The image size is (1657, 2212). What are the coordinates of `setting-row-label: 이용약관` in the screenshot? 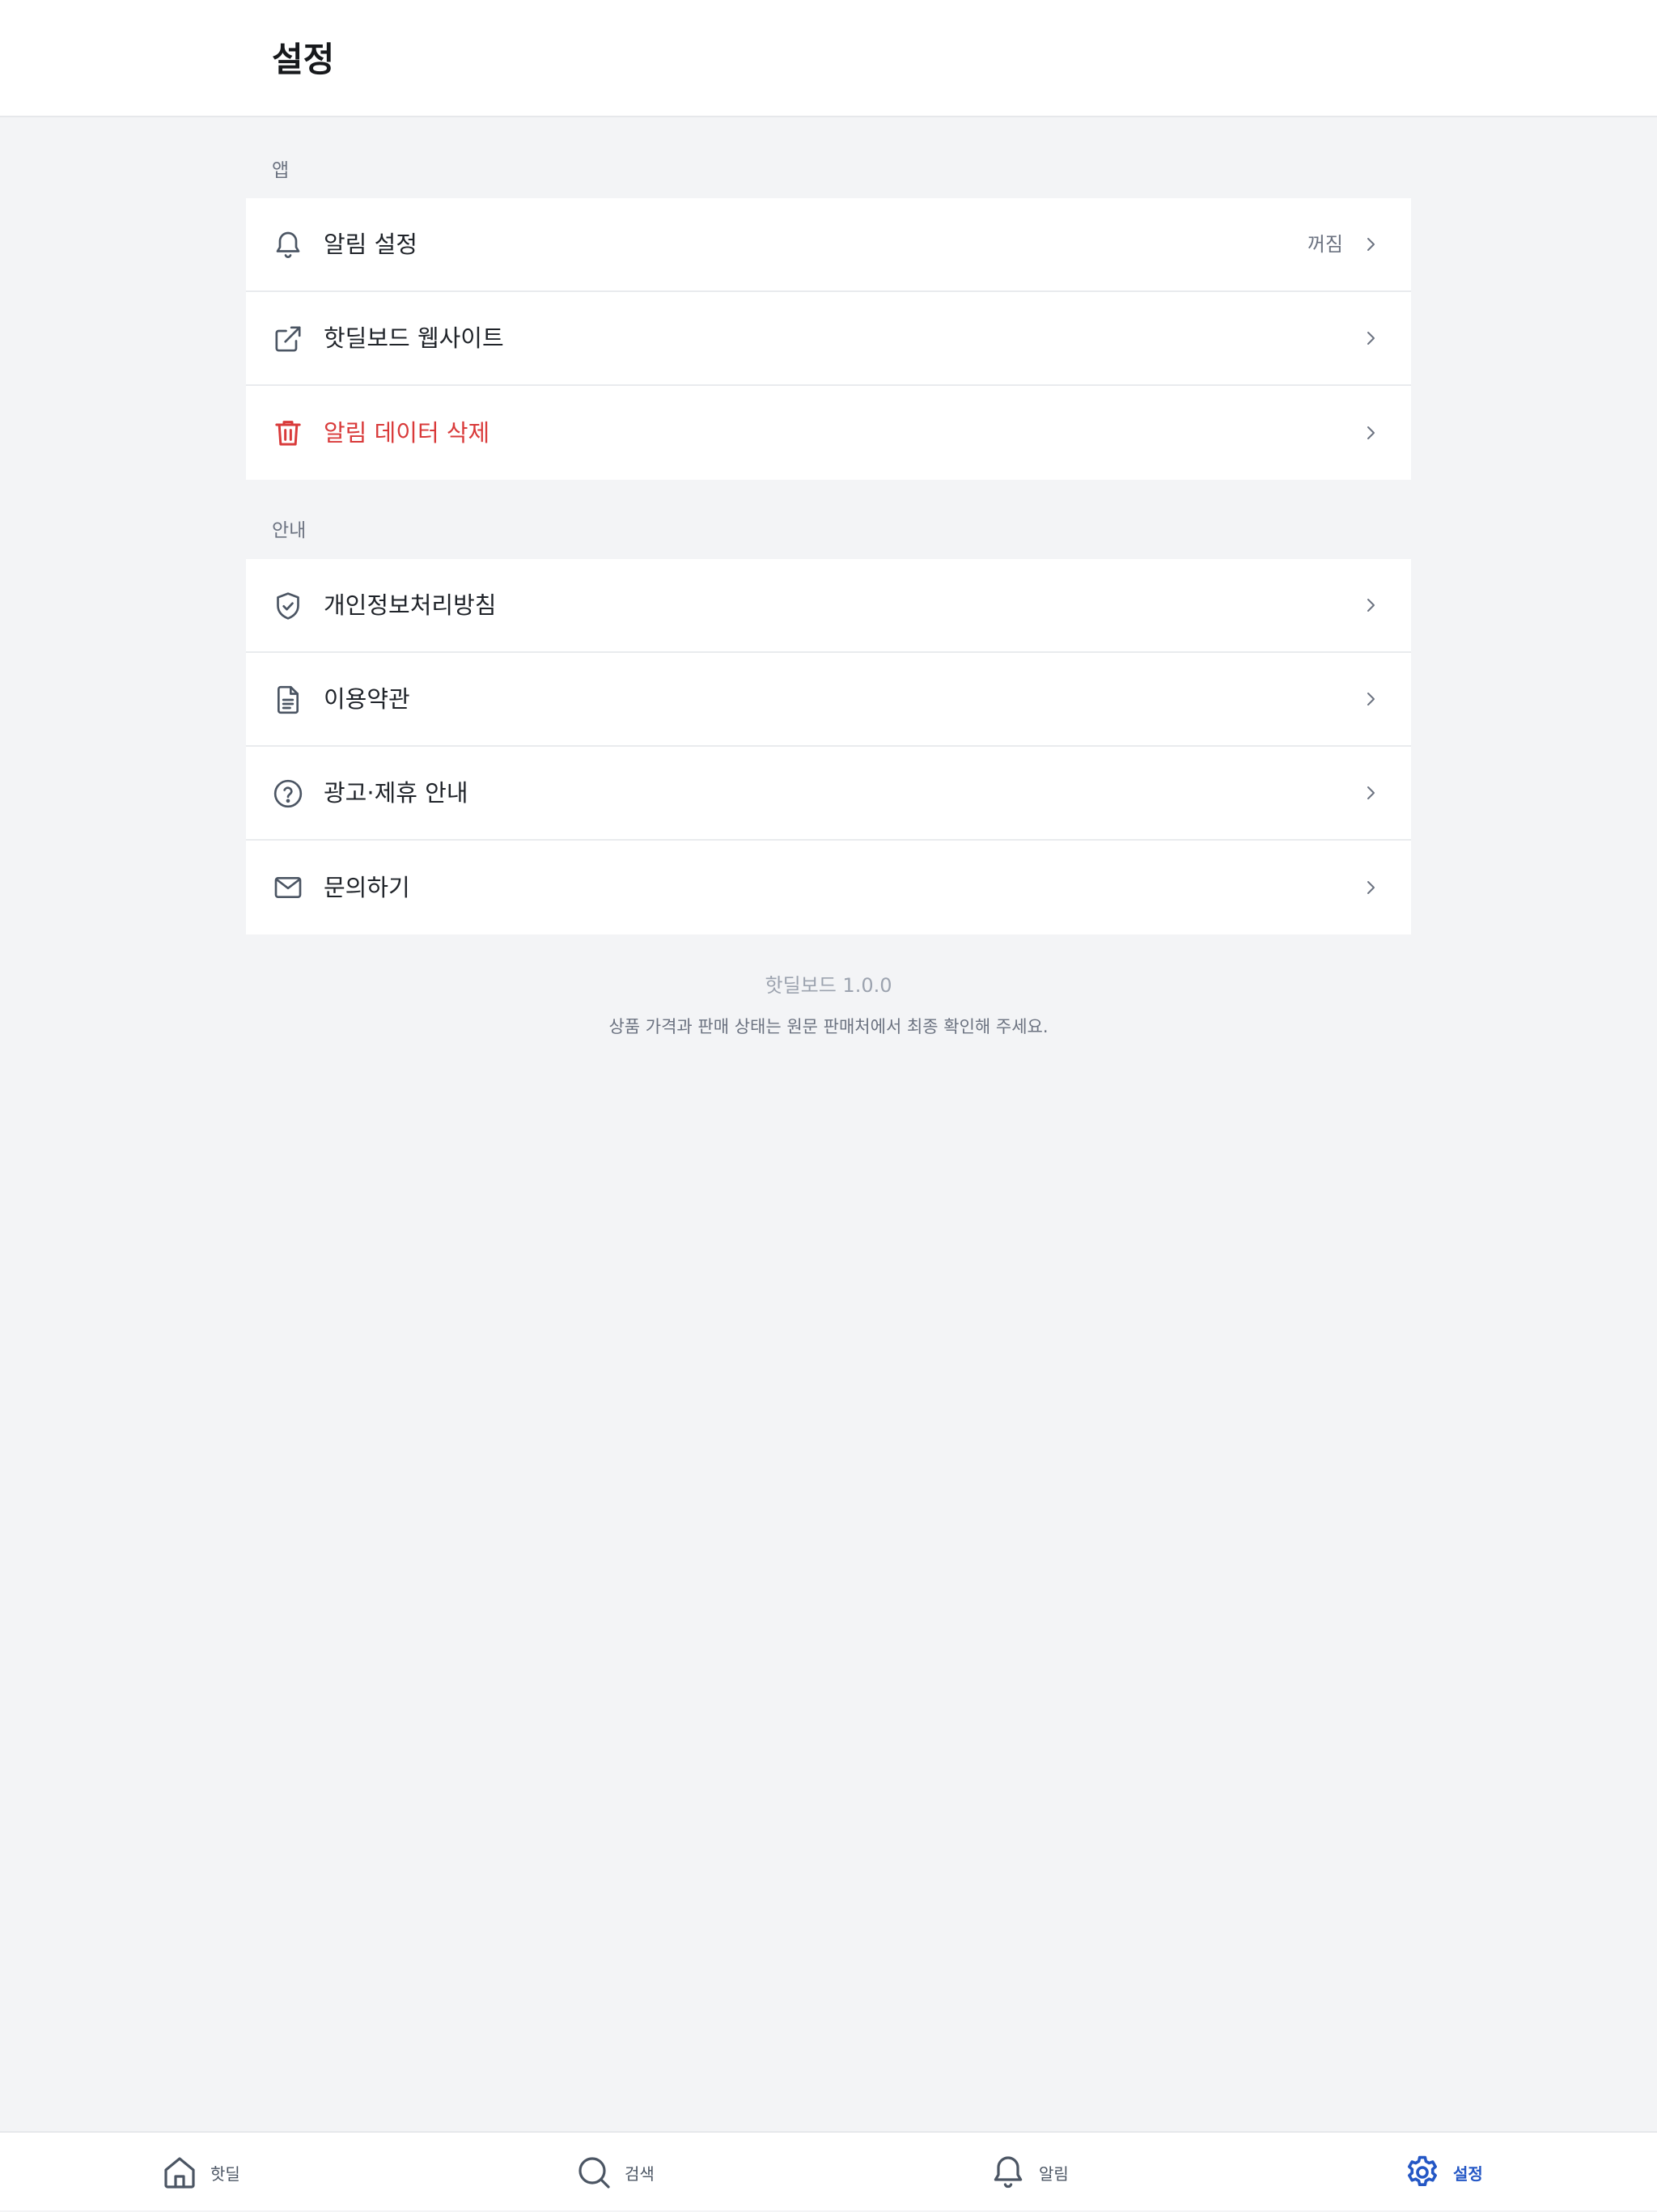 It's located at (367, 699).